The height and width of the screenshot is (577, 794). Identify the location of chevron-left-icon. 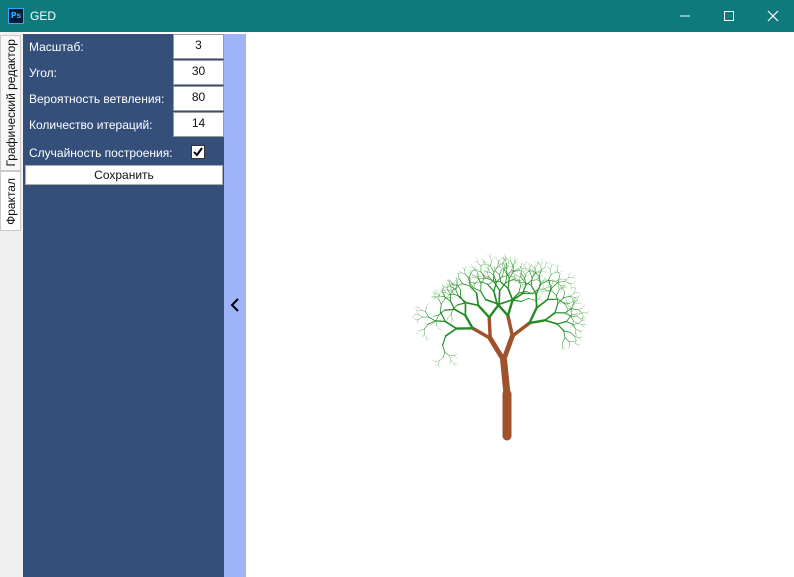
(234, 305).